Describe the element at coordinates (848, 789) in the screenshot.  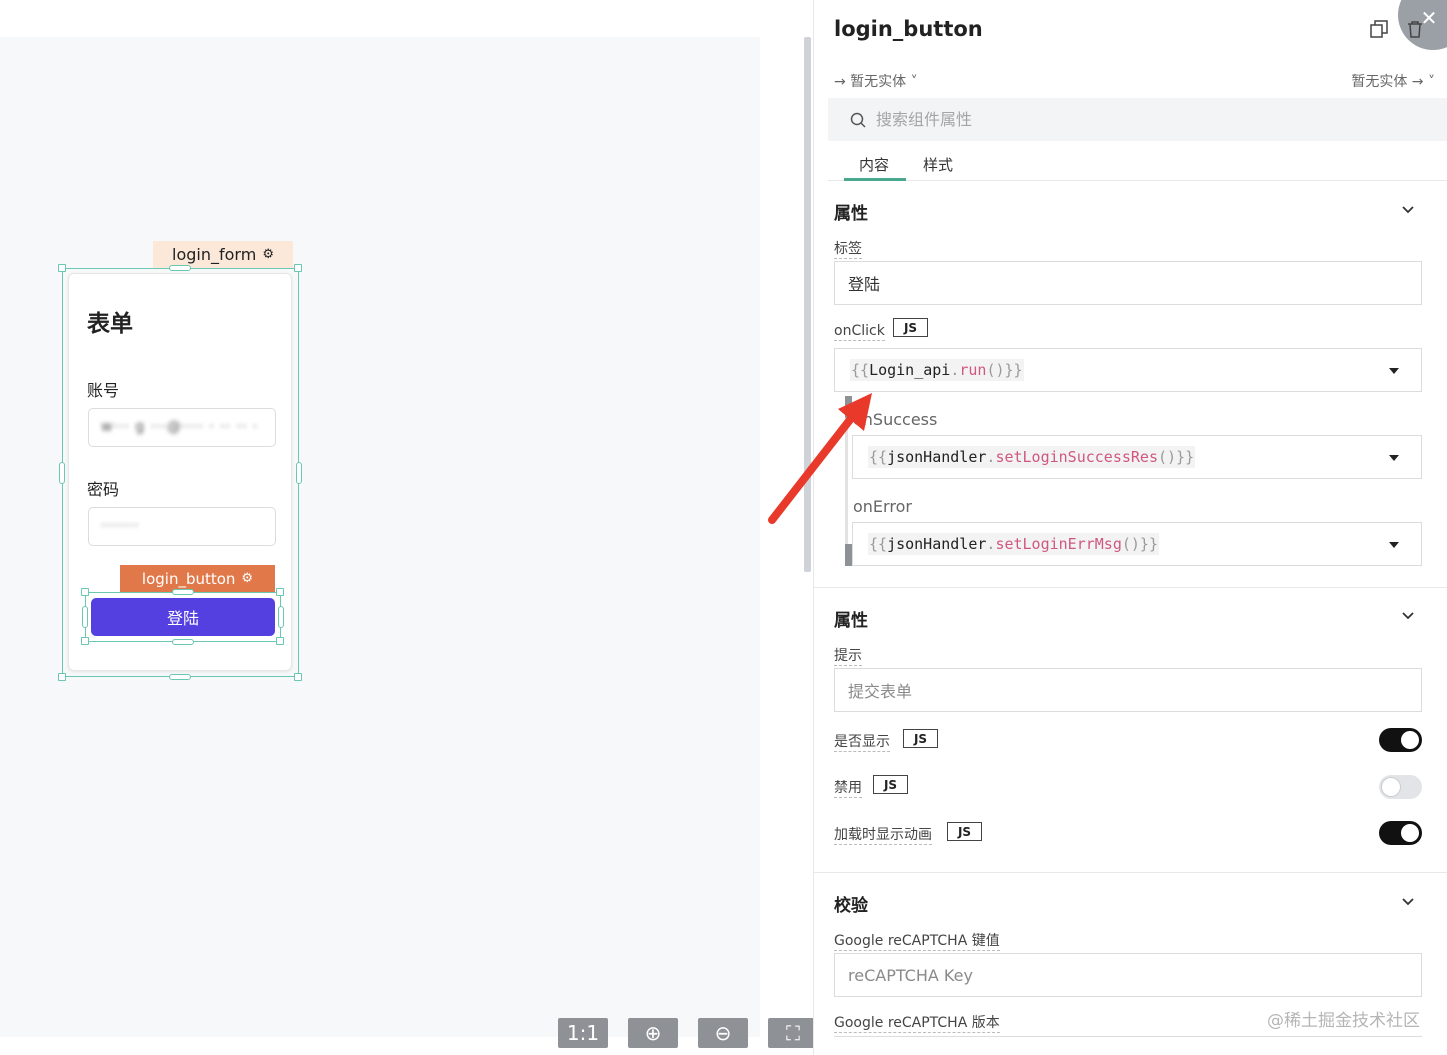
I see `disabled-label: 禁用` at that location.